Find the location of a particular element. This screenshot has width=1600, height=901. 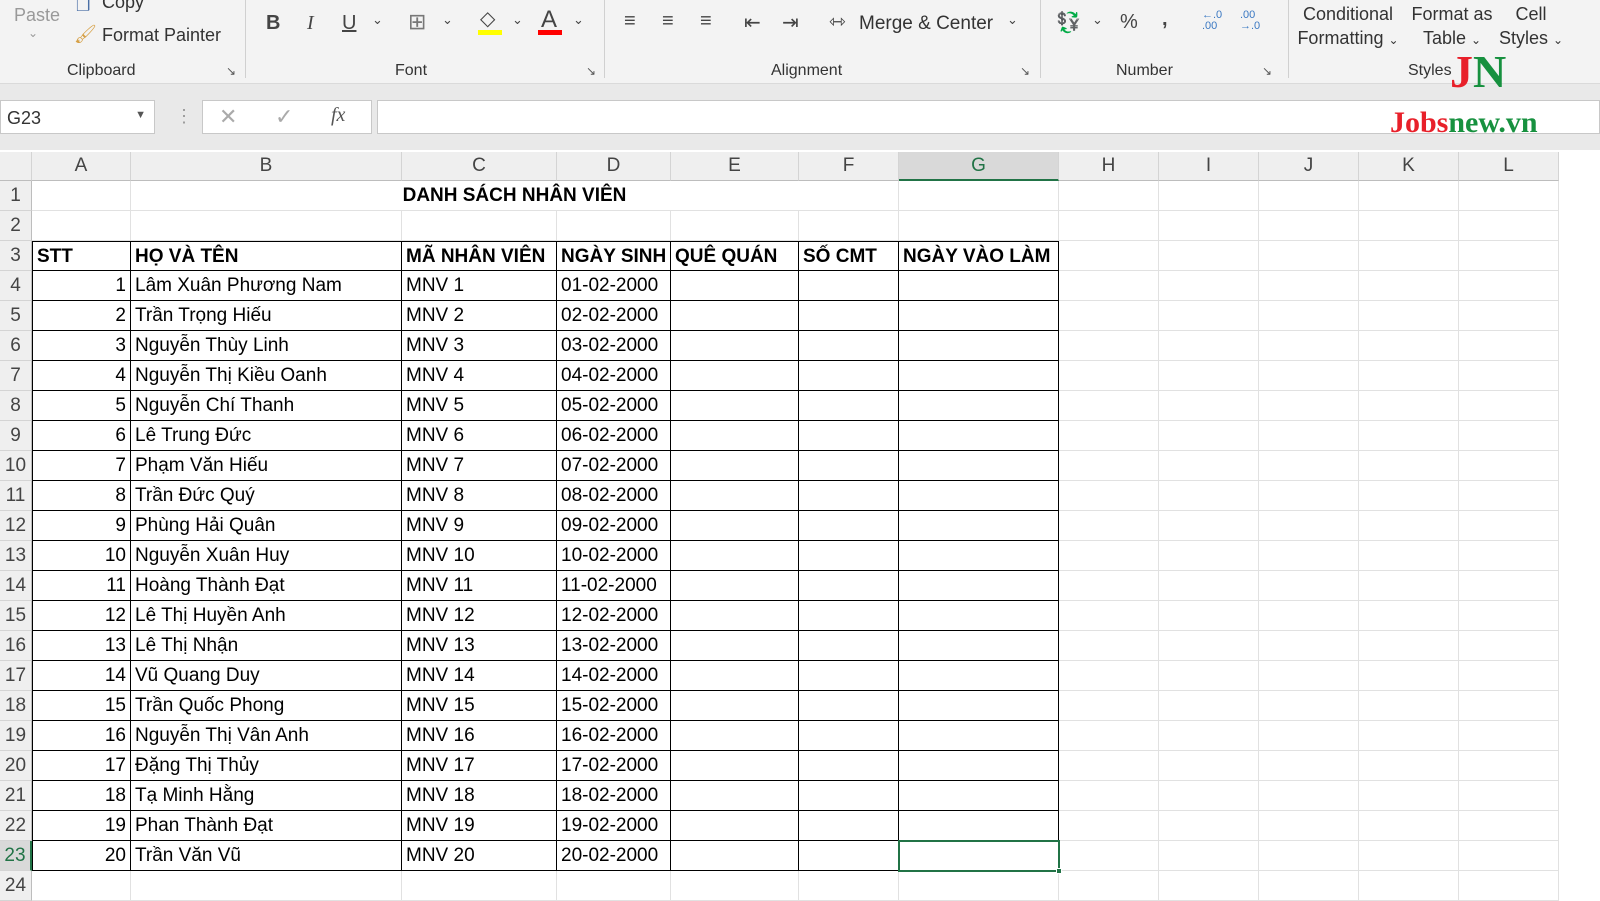

cell-B6: Nguyễn Thùy Linh is located at coordinates (266, 346).